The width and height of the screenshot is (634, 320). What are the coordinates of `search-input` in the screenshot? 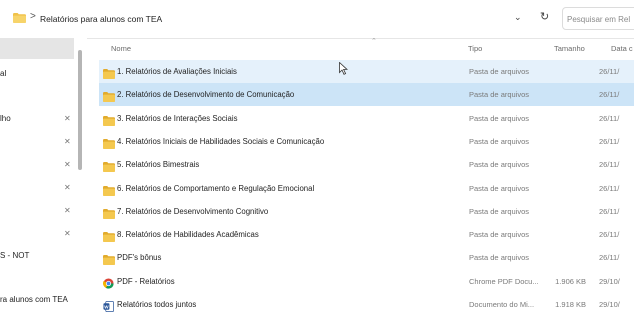 It's located at (598, 19).